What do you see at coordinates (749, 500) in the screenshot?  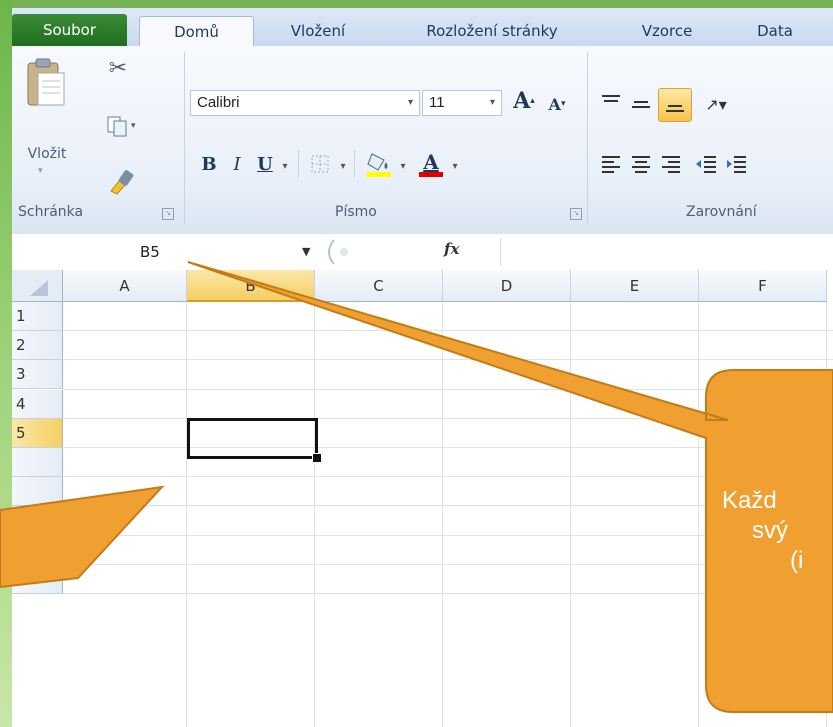 I see `callout-line: Každ` at bounding box center [749, 500].